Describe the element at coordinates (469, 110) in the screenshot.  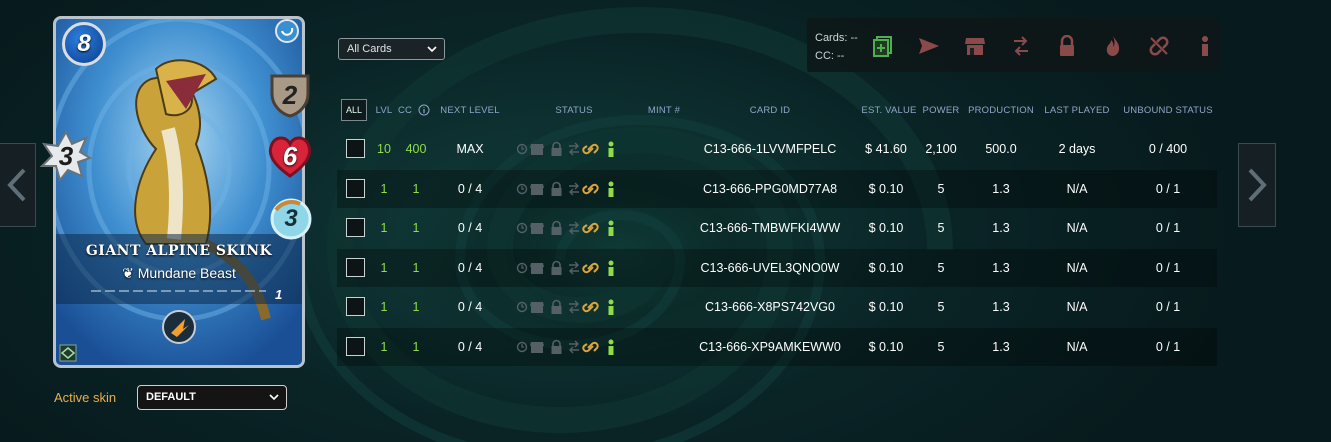
I see `header-next-level: NEXT LEVEL` at that location.